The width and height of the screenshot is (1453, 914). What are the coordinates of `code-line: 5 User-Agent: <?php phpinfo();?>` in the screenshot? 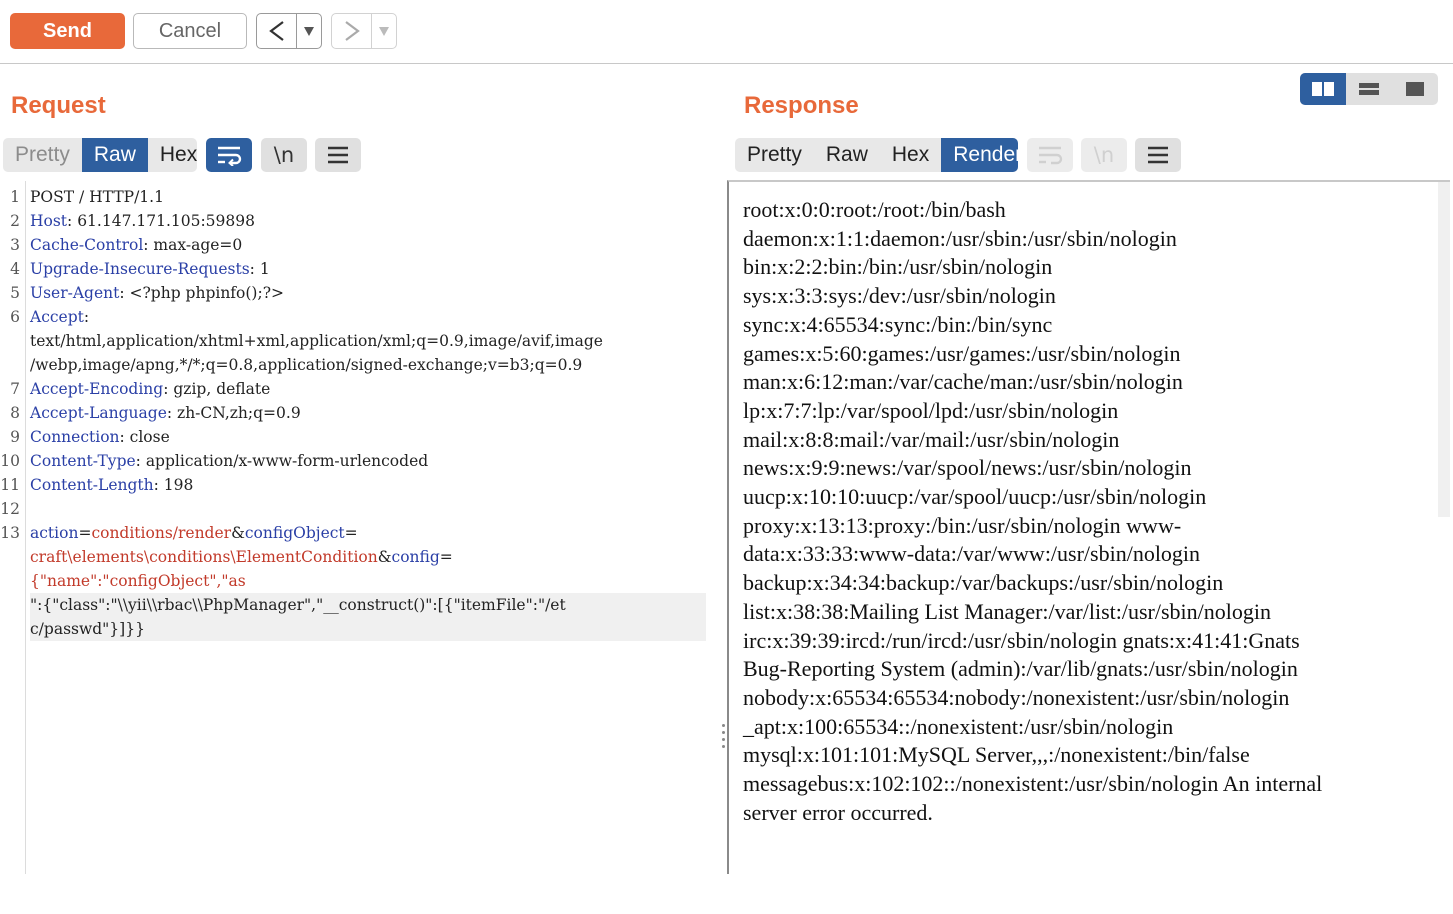 It's located at (359, 293).